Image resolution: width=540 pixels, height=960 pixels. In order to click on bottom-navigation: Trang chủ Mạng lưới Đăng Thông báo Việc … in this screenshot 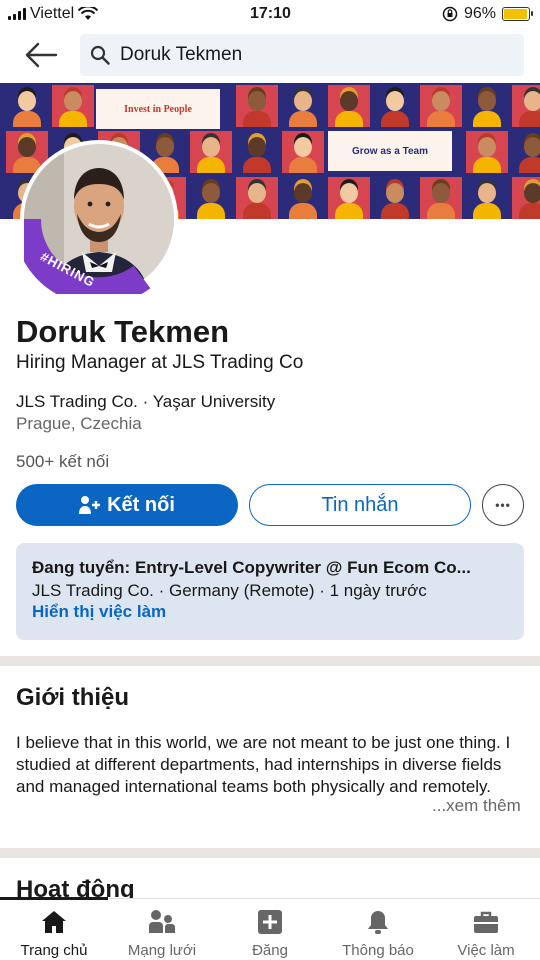, I will do `click(270, 928)`.